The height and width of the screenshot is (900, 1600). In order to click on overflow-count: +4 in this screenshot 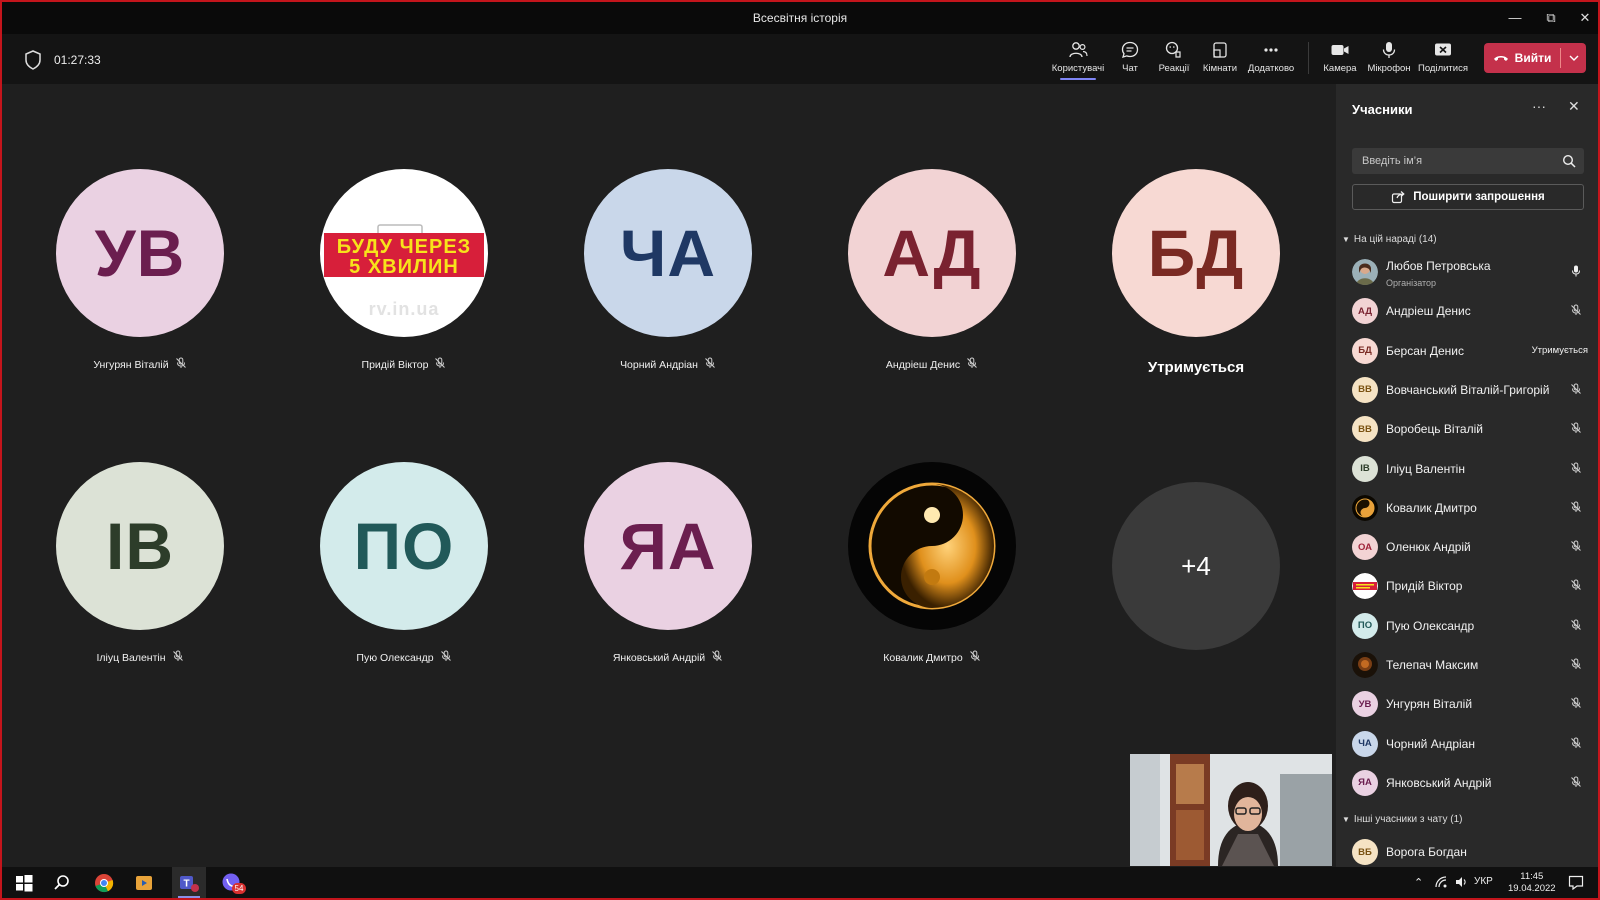, I will do `click(1196, 566)`.